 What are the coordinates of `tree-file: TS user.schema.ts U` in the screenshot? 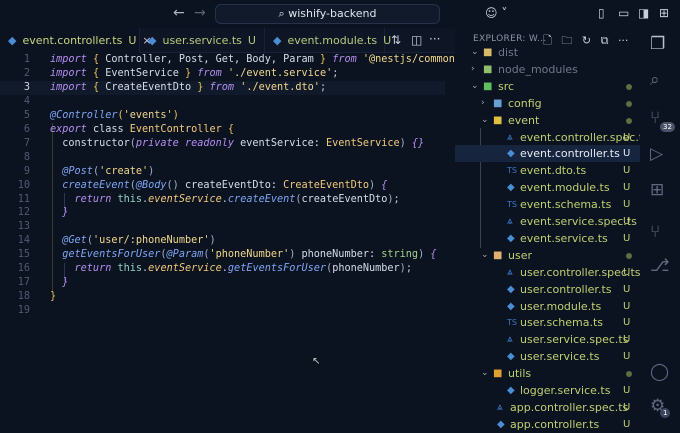 It's located at (547, 322).